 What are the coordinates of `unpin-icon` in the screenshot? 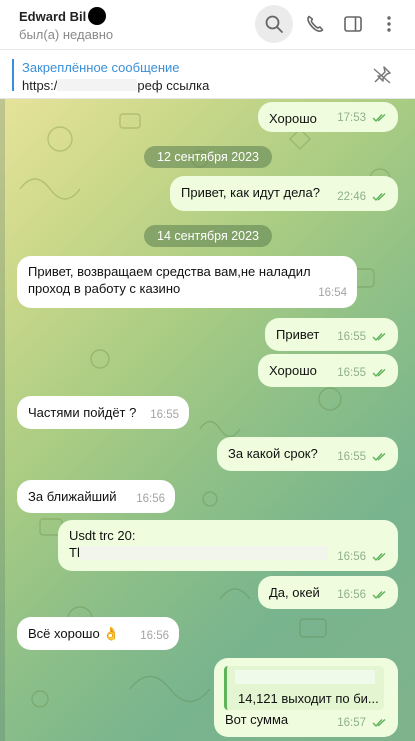 It's located at (382, 75).